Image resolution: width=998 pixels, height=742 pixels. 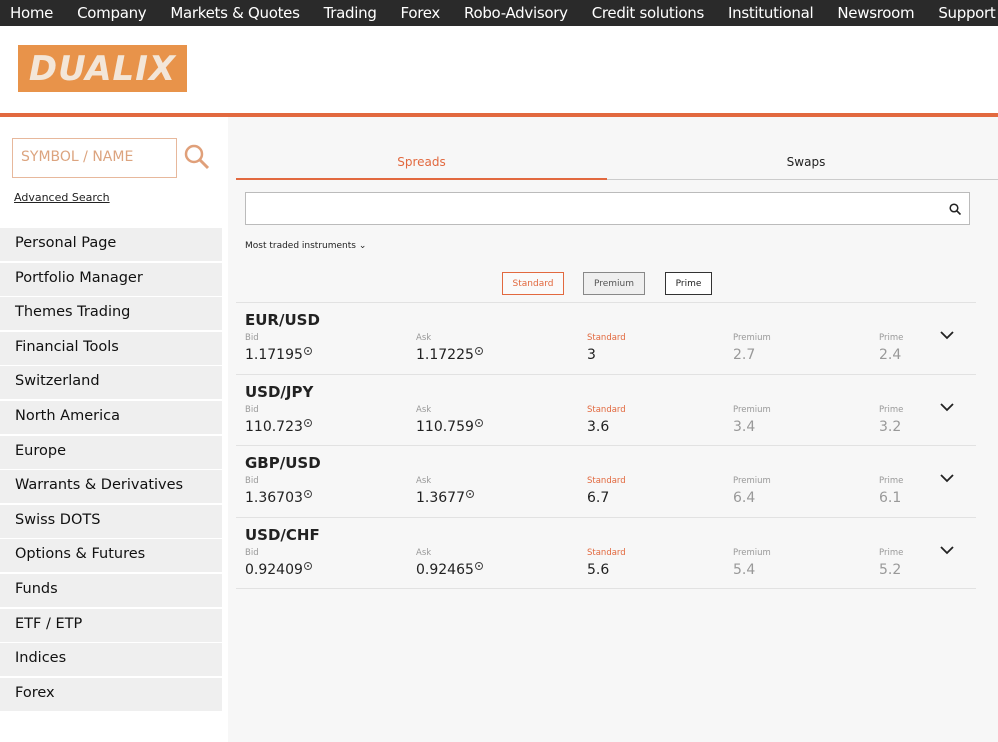 I want to click on prime-value: 6.1, so click(x=890, y=498).